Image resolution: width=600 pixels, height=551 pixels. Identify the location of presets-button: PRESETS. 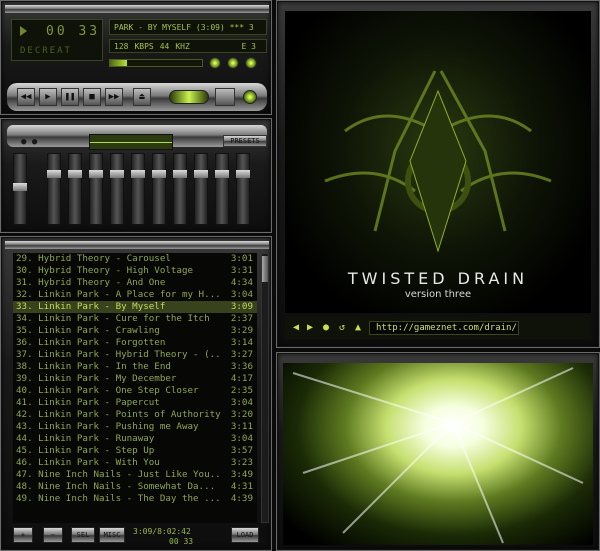
(245, 141).